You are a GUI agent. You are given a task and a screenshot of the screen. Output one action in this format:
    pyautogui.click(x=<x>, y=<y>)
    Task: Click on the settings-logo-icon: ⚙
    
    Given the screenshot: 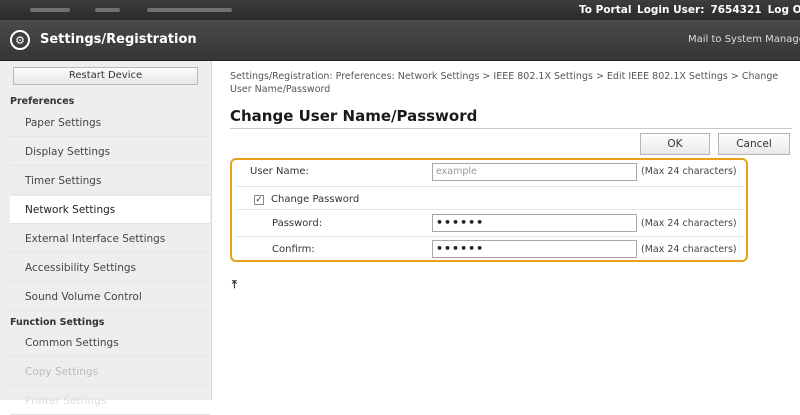 What is the action you would take?
    pyautogui.click(x=20, y=40)
    